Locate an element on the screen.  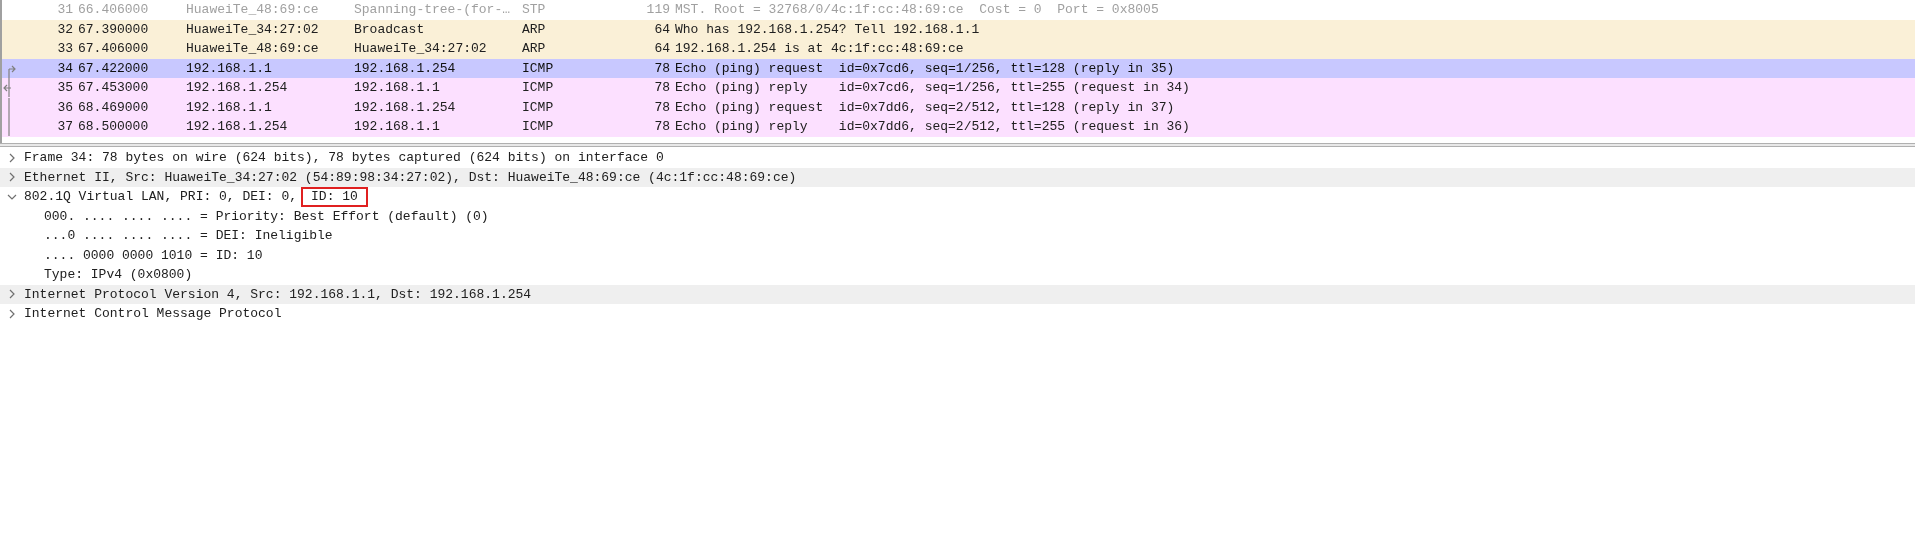
table-cell-text: 36 is located at coordinates (64, 107).